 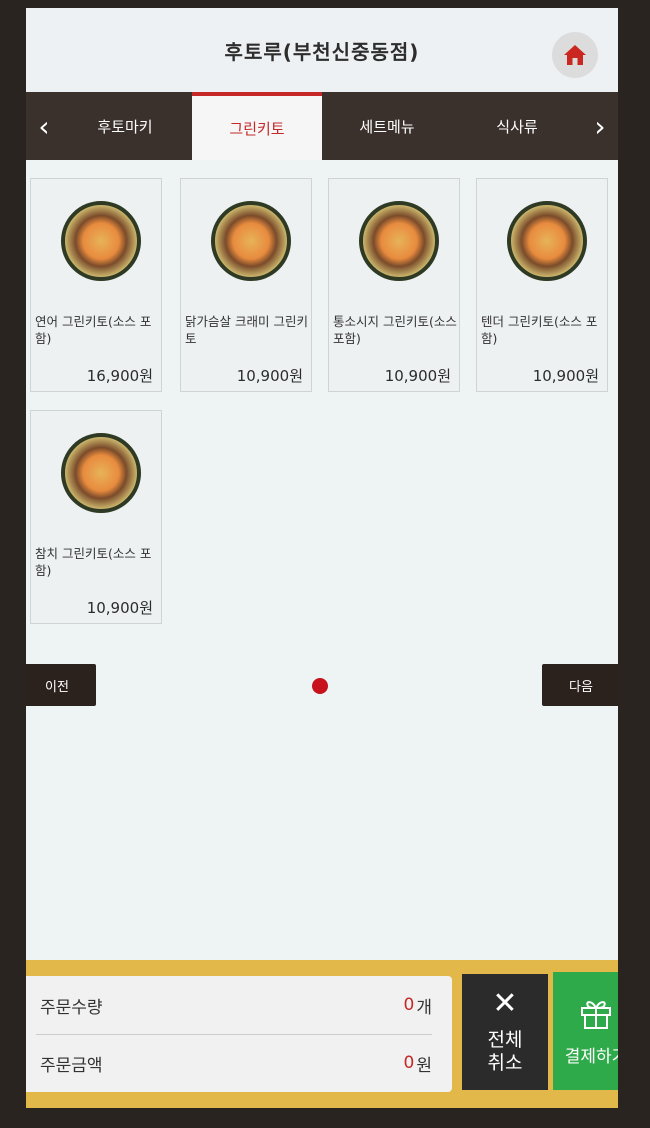 What do you see at coordinates (93, 562) in the screenshot?
I see `product-name: 참치 그린키토(소스 포함)` at bounding box center [93, 562].